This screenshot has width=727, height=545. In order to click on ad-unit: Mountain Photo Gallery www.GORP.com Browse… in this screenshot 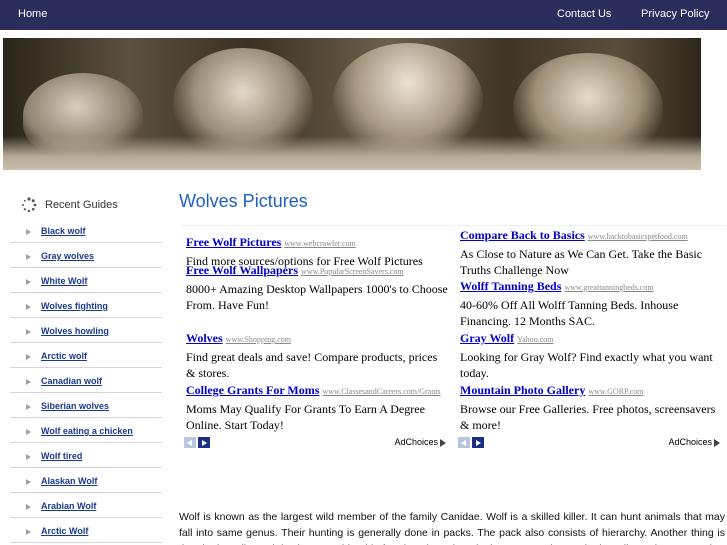, I will do `click(591, 407)`.